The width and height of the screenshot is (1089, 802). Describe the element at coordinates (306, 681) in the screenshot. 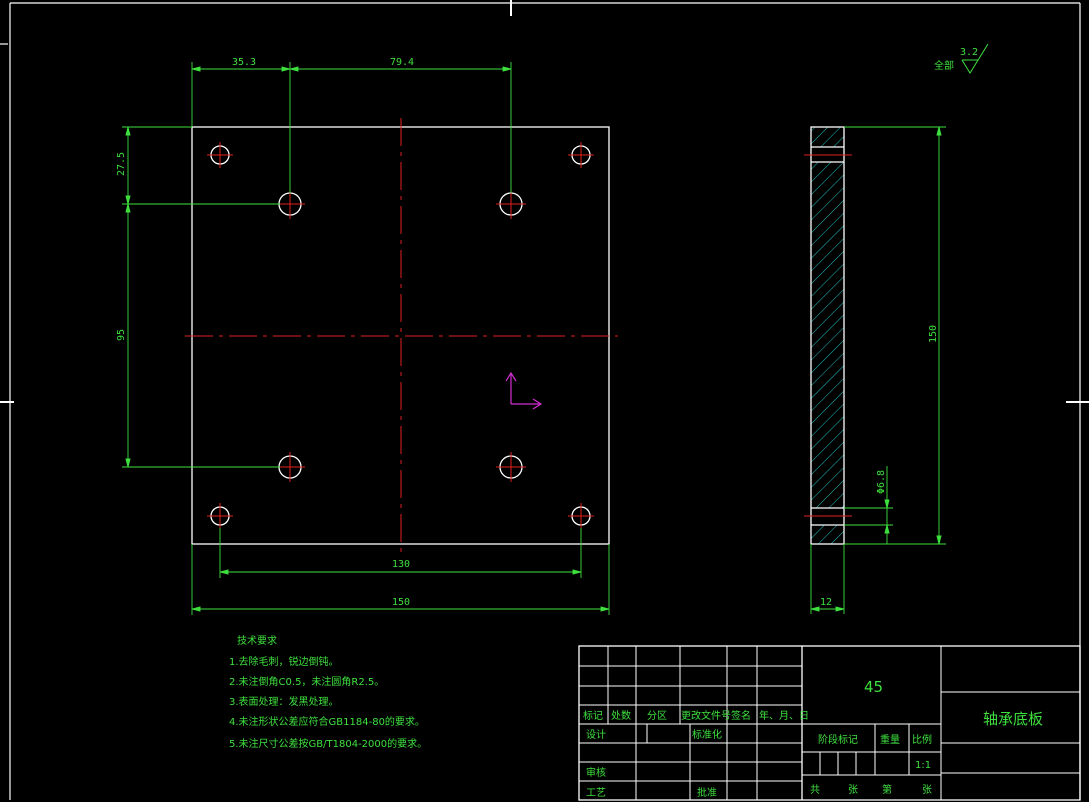

I see `tech-note-item: 2.未注倒角C0.5，未注圆角R2.5。` at that location.